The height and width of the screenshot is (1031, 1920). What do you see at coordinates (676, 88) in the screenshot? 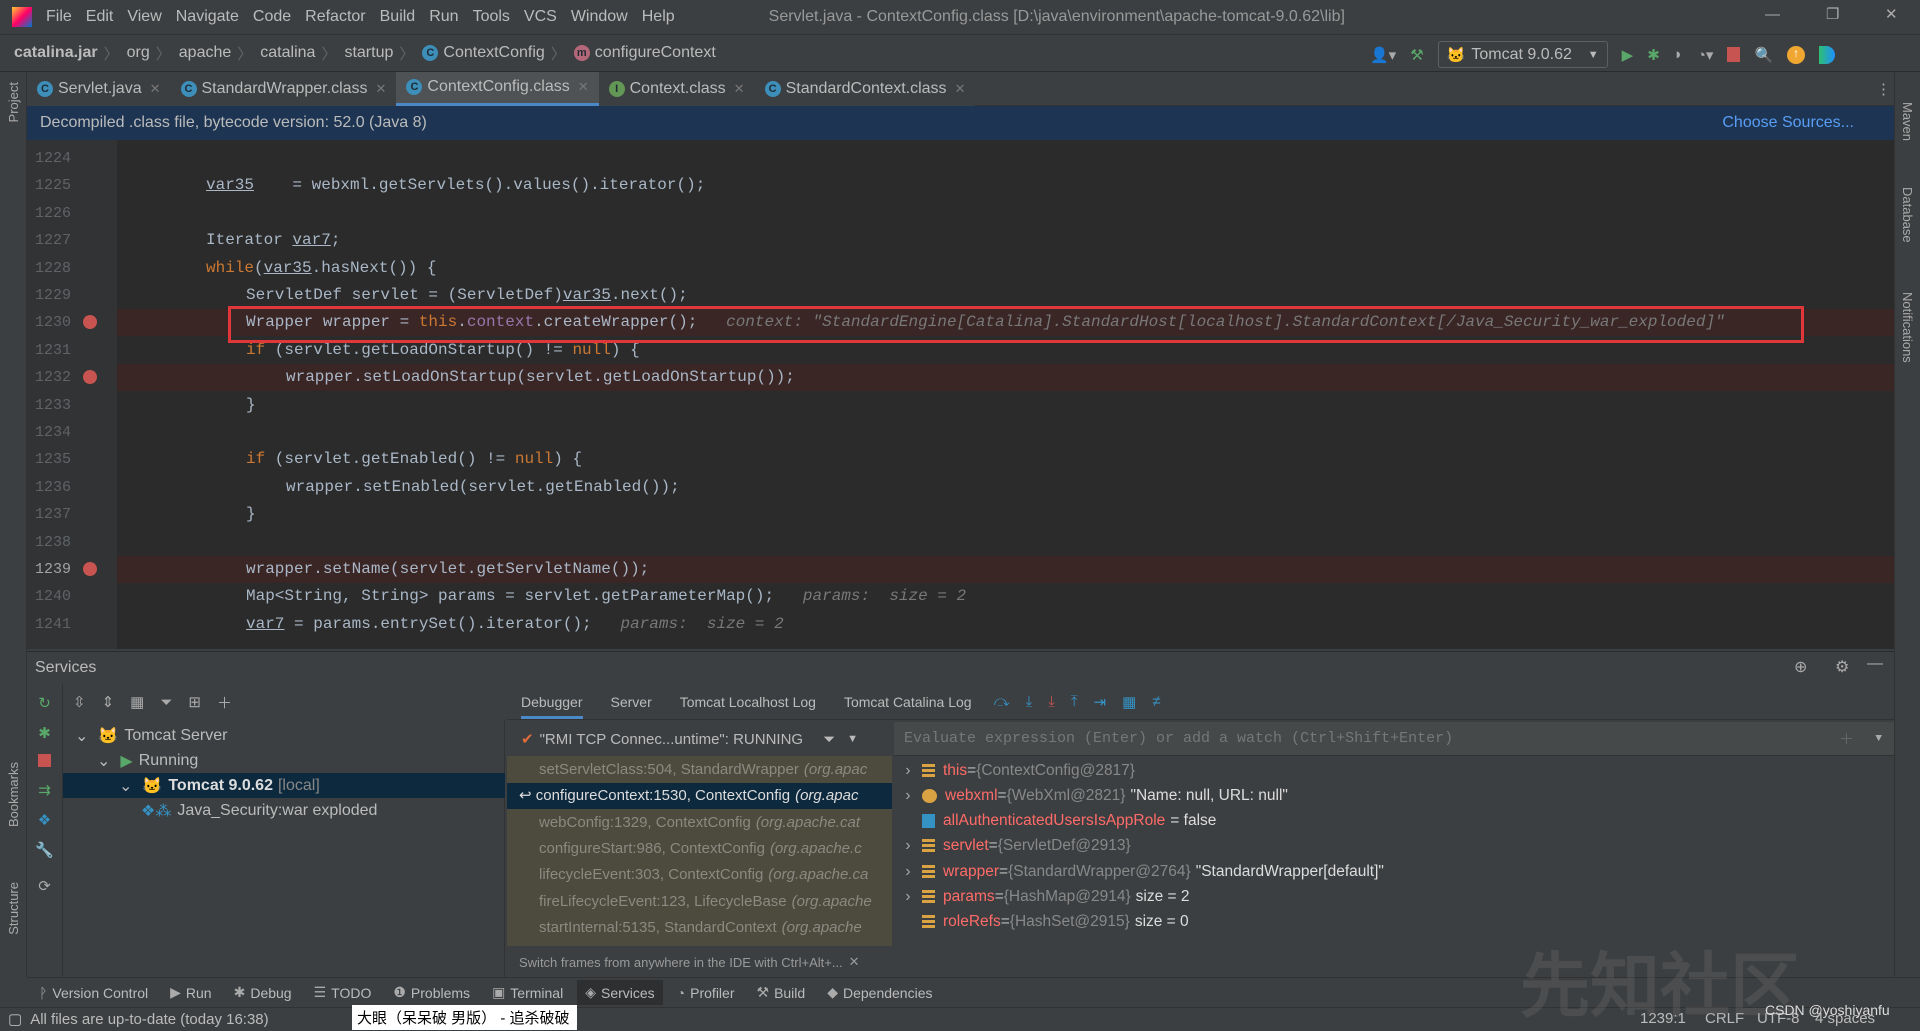
I see `tab-context-class: I Context.class ✕` at bounding box center [676, 88].